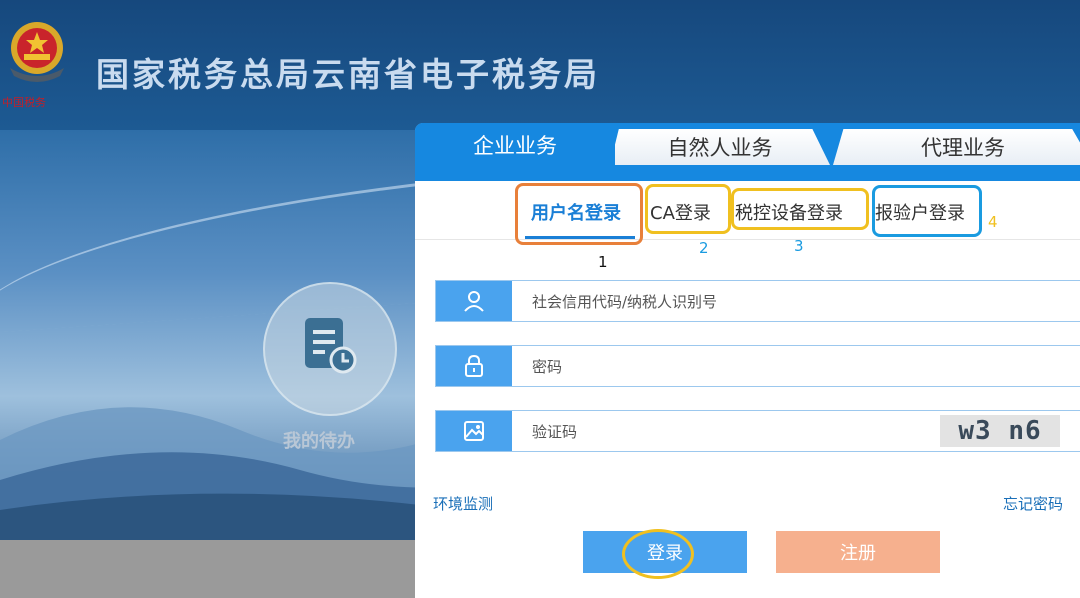  What do you see at coordinates (993, 222) in the screenshot?
I see `annotation-number-4: 4` at bounding box center [993, 222].